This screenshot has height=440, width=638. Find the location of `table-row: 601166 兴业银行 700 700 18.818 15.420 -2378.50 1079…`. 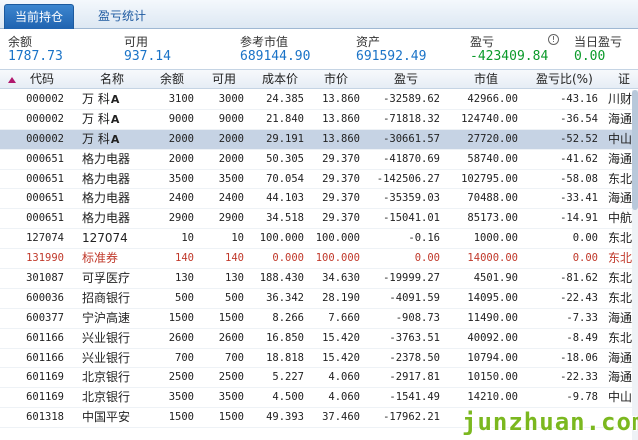

table-row: 601166 兴业银行 700 700 18.818 15.420 -2378.50 1079… is located at coordinates (319, 359).